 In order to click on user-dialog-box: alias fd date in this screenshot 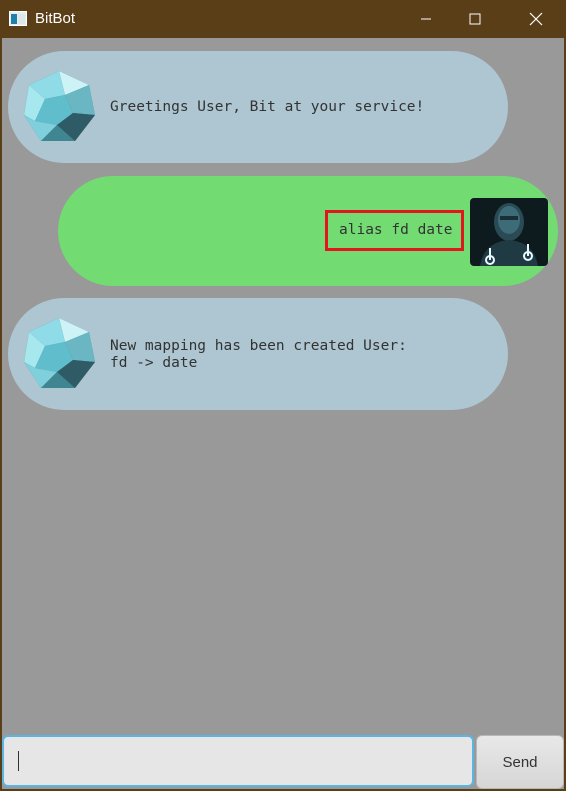, I will do `click(308, 231)`.